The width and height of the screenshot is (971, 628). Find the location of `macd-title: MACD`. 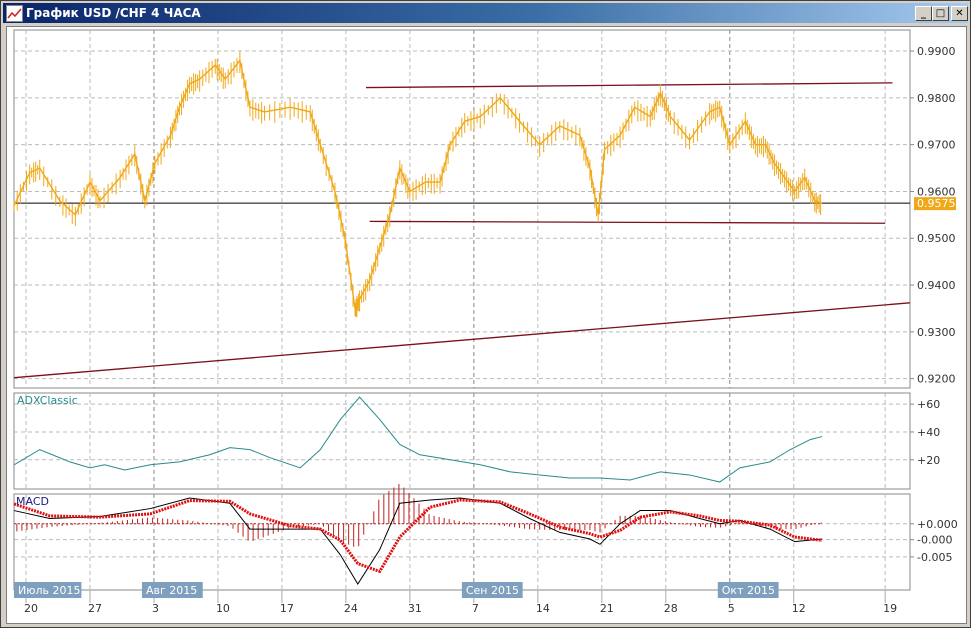

macd-title: MACD is located at coordinates (32, 501).